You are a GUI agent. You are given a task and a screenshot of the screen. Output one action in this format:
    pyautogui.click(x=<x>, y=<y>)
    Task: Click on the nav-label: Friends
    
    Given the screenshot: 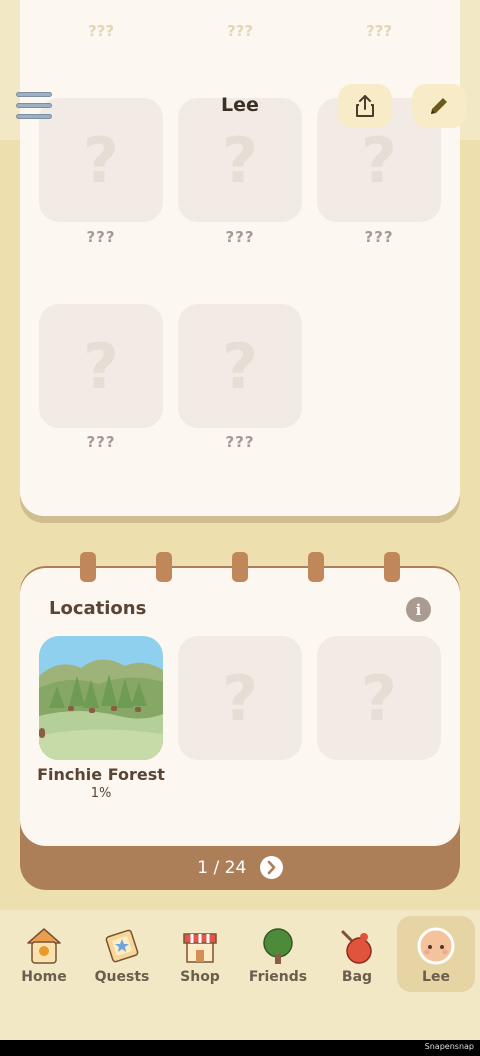 What is the action you would take?
    pyautogui.click(x=278, y=977)
    